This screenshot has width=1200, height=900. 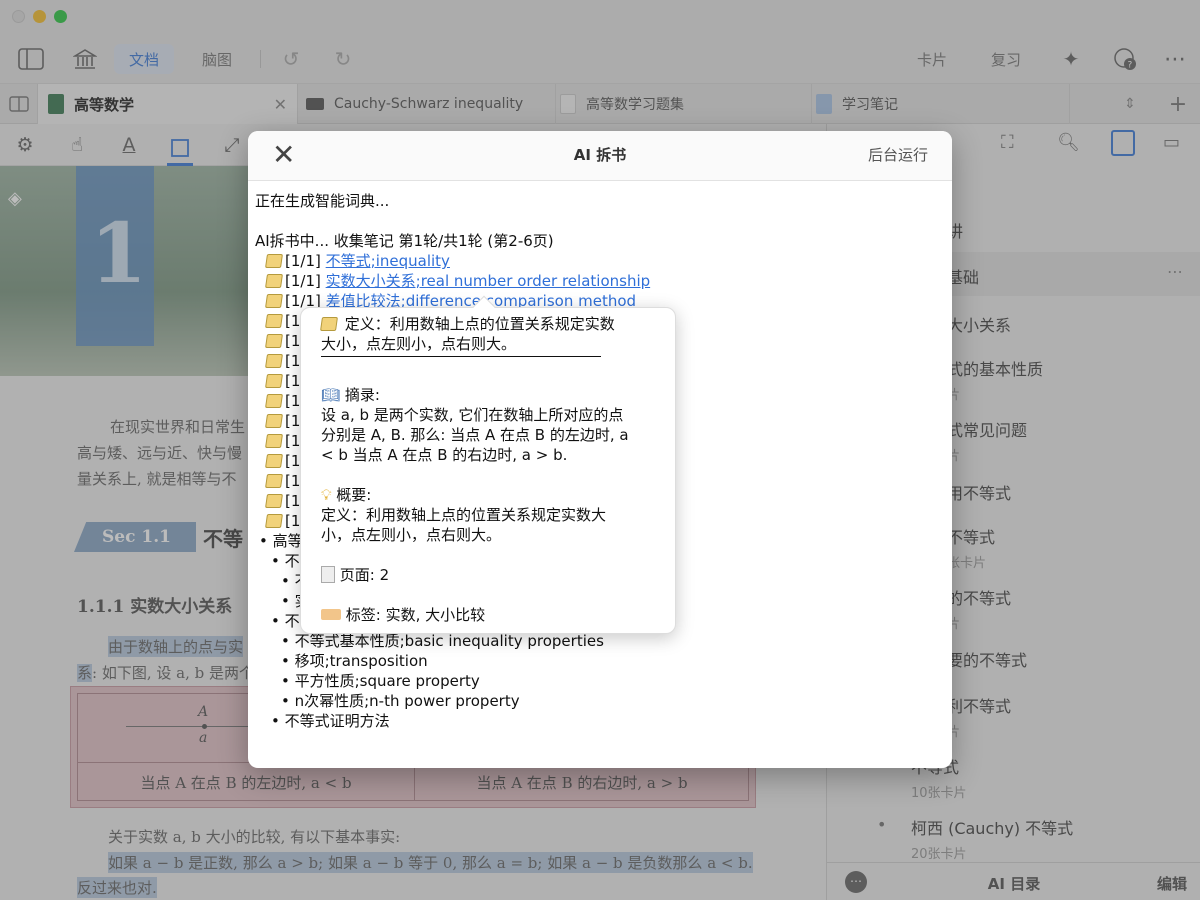 What do you see at coordinates (444, 455) in the screenshot?
I see `excerpt-text: < b 当点 A 在点 B 的右边时, a > b.` at bounding box center [444, 455].